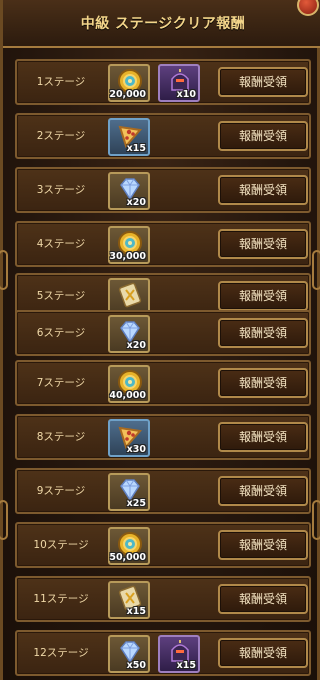  What do you see at coordinates (61, 653) in the screenshot?
I see `stage-label: 12ステージ` at bounding box center [61, 653].